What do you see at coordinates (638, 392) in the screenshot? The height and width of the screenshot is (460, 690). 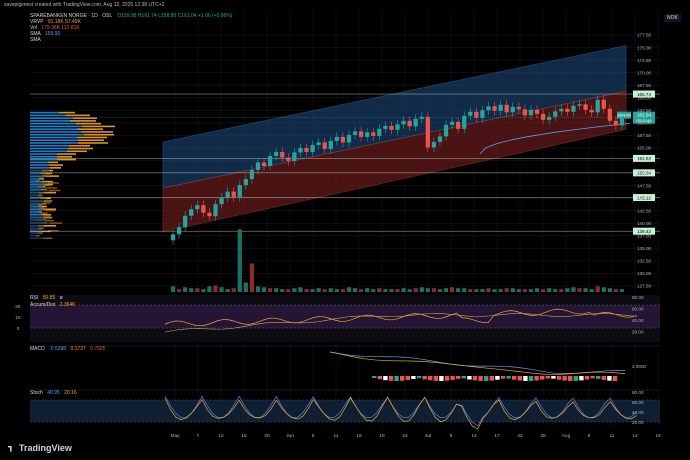 I see `stoch-tick: 80.00` at bounding box center [638, 392].